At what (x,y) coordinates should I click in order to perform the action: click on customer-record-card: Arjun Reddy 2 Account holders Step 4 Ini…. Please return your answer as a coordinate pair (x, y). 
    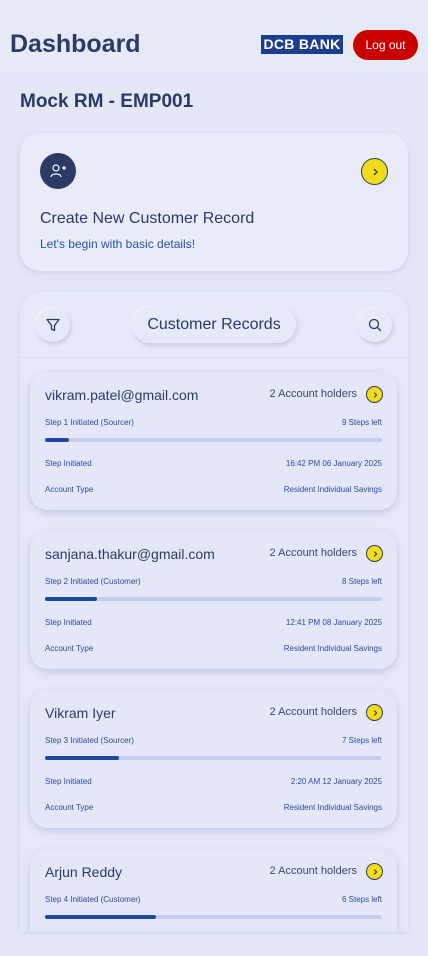
    Looking at the image, I should click on (213, 890).